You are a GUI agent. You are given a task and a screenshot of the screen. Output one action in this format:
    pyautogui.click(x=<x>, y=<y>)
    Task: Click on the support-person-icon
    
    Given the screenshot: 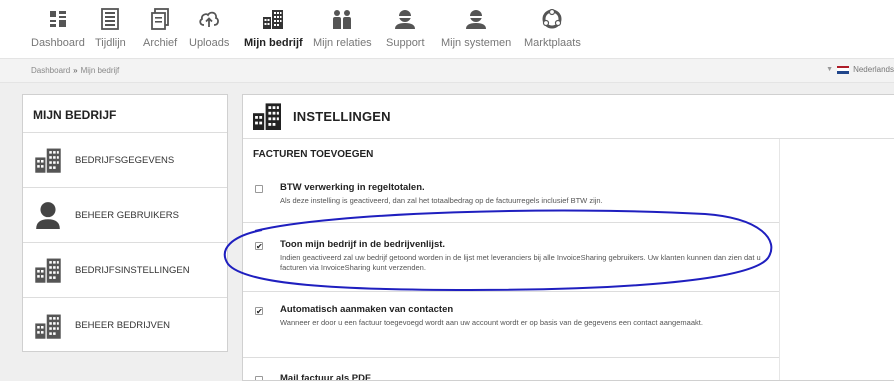 What is the action you would take?
    pyautogui.click(x=405, y=19)
    